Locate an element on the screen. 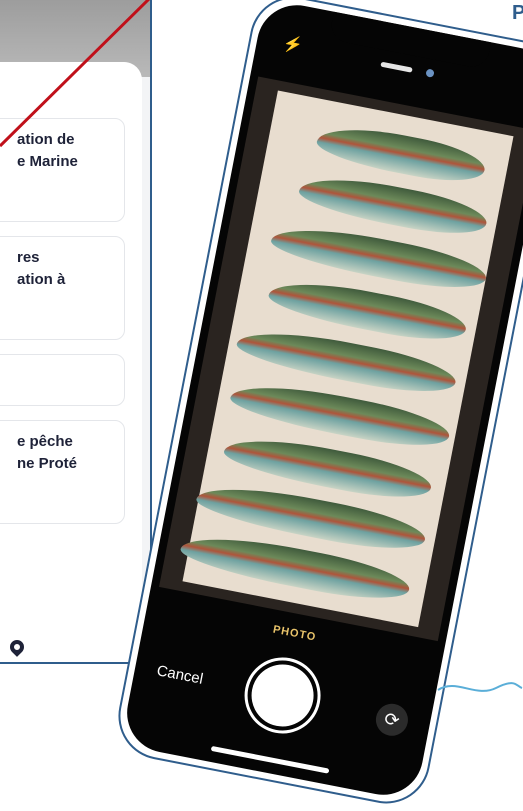 The width and height of the screenshot is (523, 811). shutter-button is located at coordinates (282, 695).